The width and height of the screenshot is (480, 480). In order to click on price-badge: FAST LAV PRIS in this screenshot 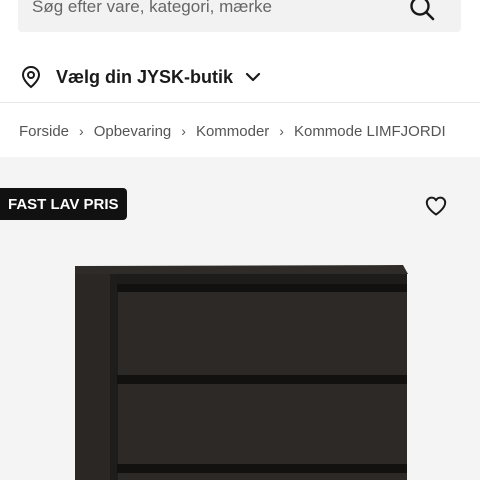, I will do `click(63, 204)`.